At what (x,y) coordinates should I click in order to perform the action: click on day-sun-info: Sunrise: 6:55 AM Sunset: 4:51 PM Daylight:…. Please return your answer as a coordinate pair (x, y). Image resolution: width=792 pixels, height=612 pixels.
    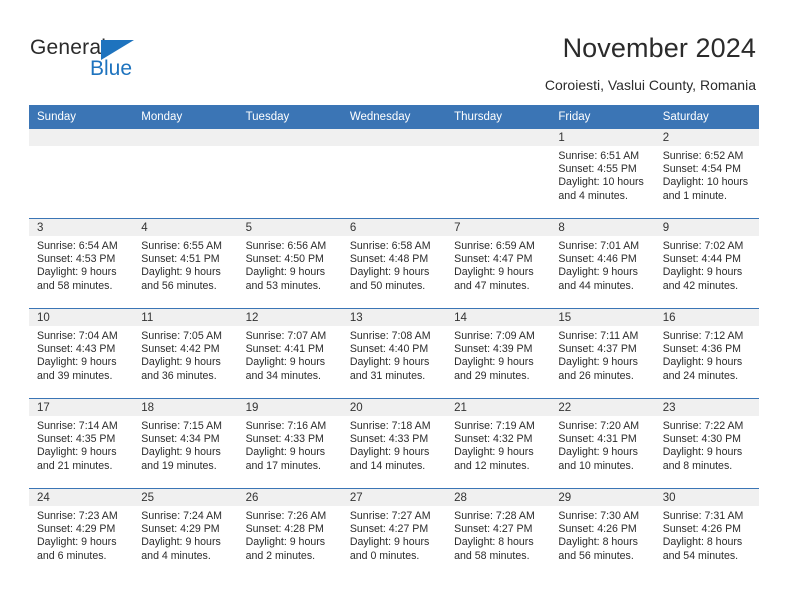
    Looking at the image, I should click on (185, 264).